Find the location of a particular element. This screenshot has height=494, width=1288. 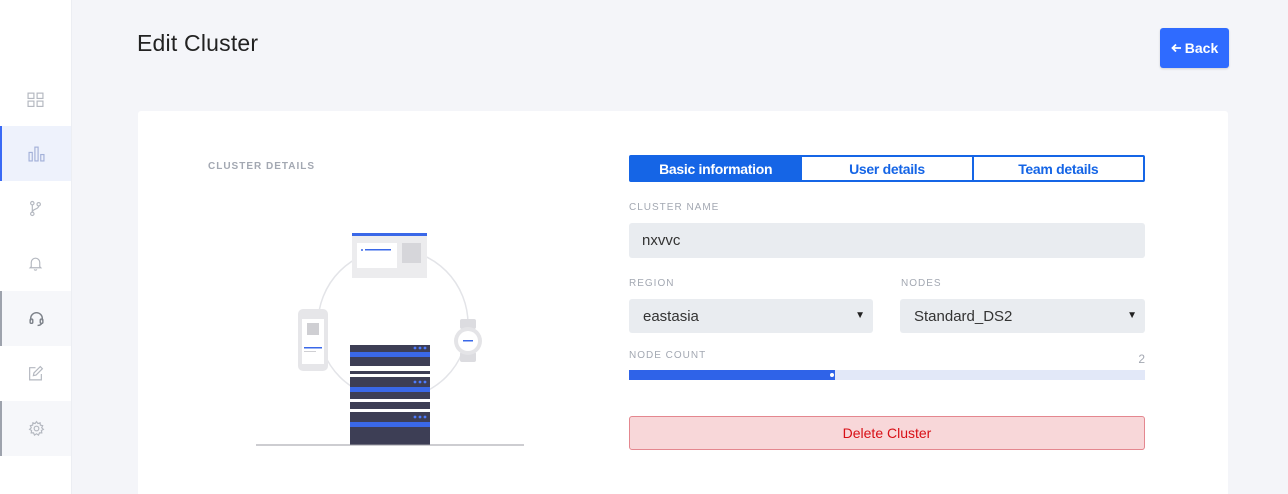

sidebar-item-analytics is located at coordinates (35, 153).